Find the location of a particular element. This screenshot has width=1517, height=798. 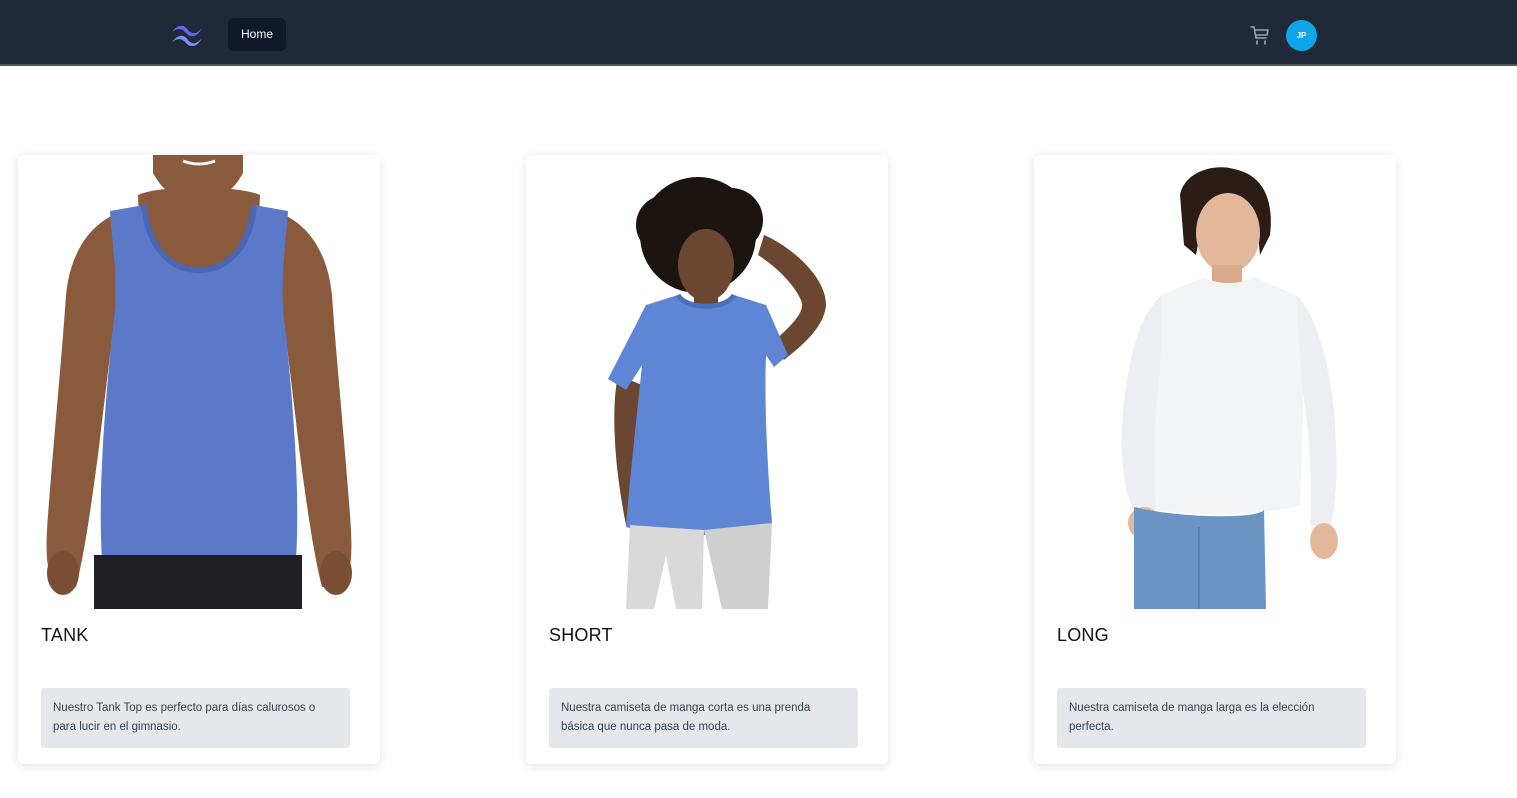

cart-icon is located at coordinates (1260, 35).